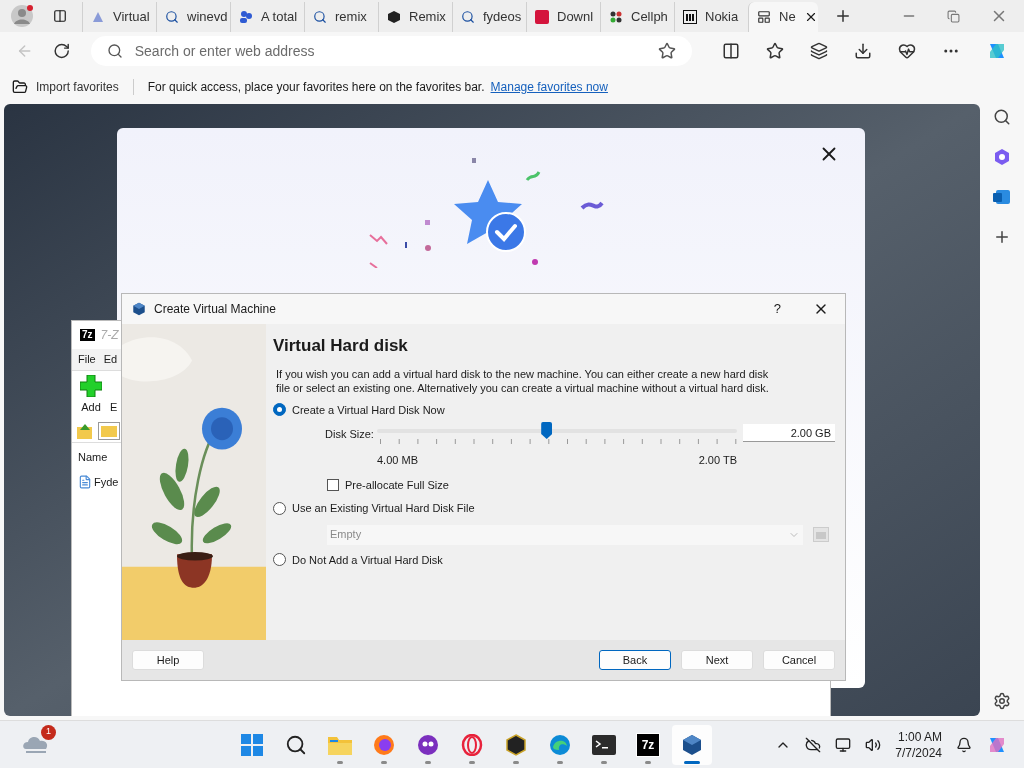 The width and height of the screenshot is (1024, 768). Describe the element at coordinates (731, 51) in the screenshot. I see `split-screen-icon` at that location.